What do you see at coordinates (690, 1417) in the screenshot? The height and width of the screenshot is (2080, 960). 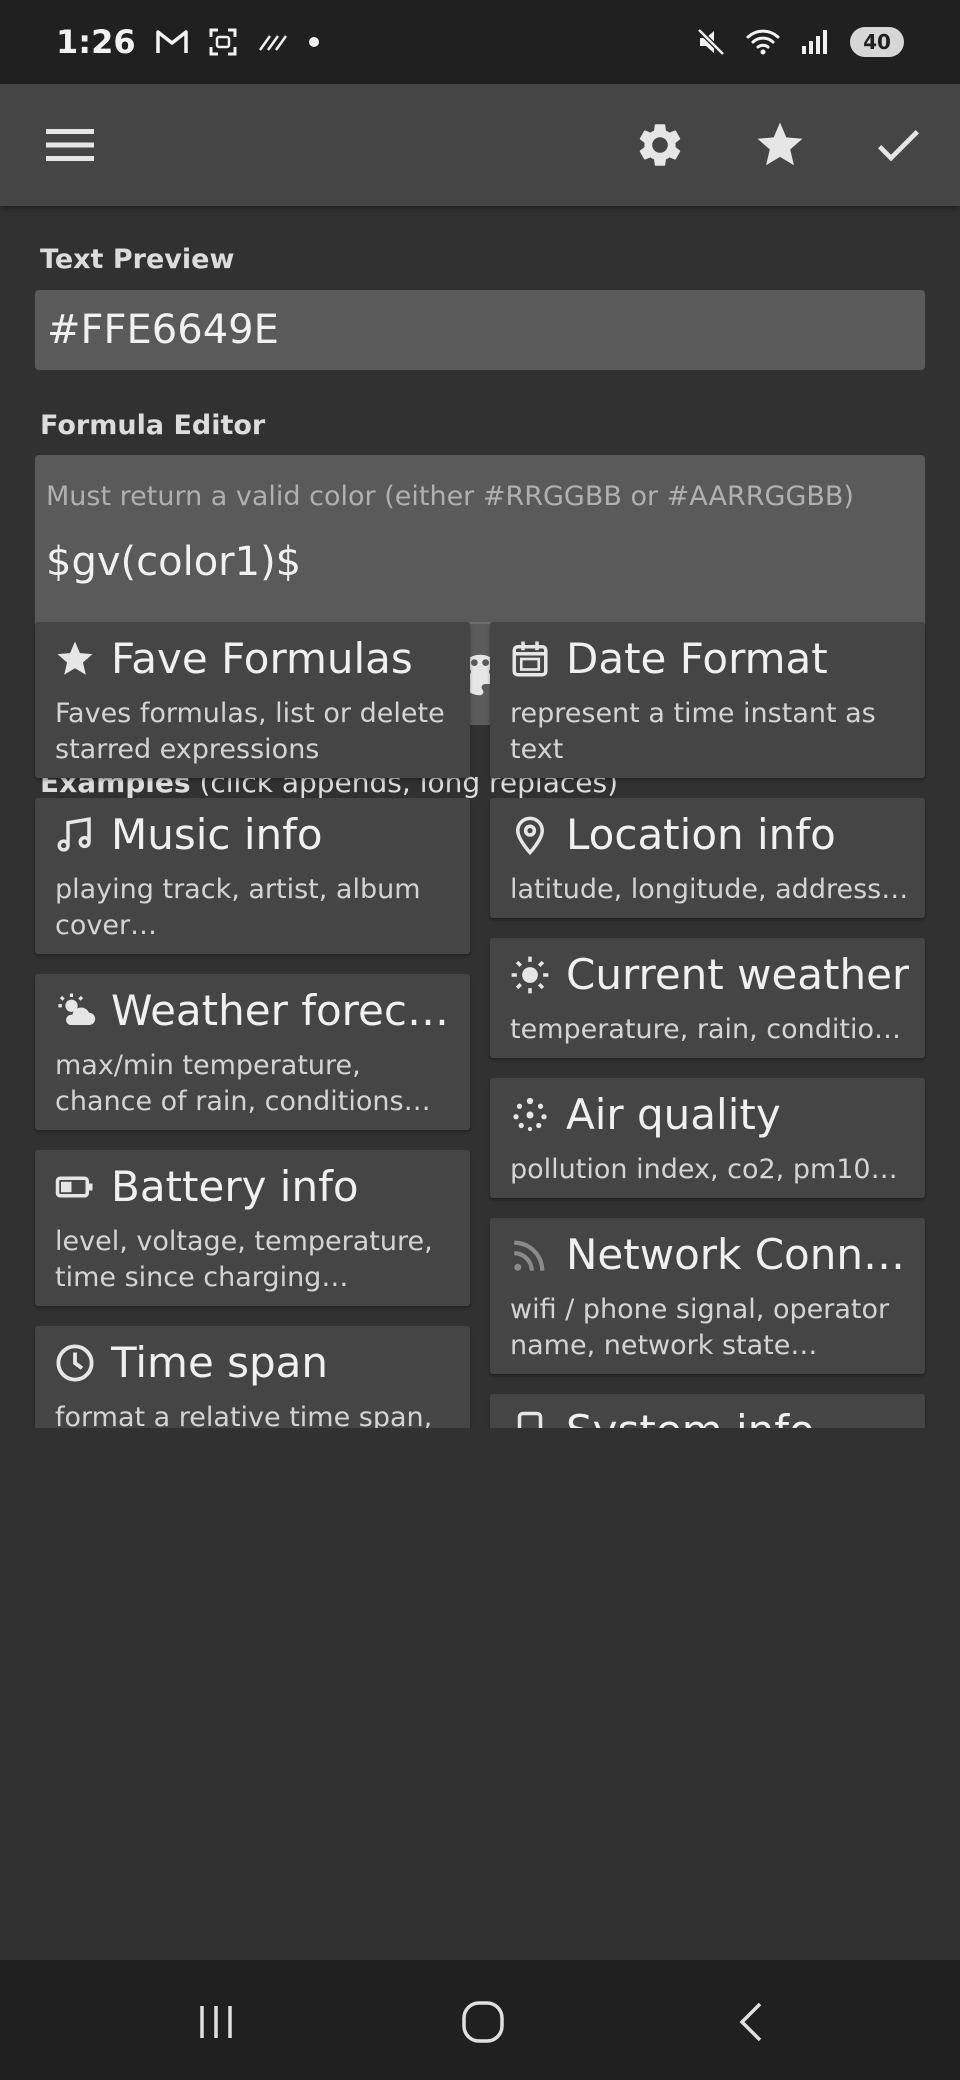 I see `card-title: System info` at bounding box center [690, 1417].